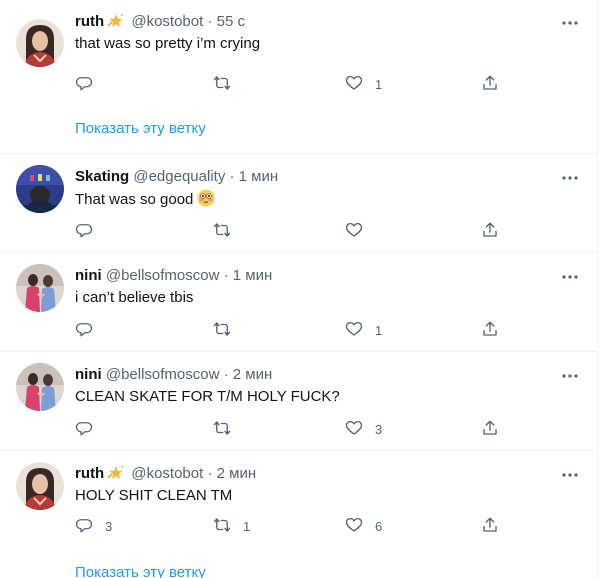 The height and width of the screenshot is (578, 607). I want to click on like-button, so click(360, 231).